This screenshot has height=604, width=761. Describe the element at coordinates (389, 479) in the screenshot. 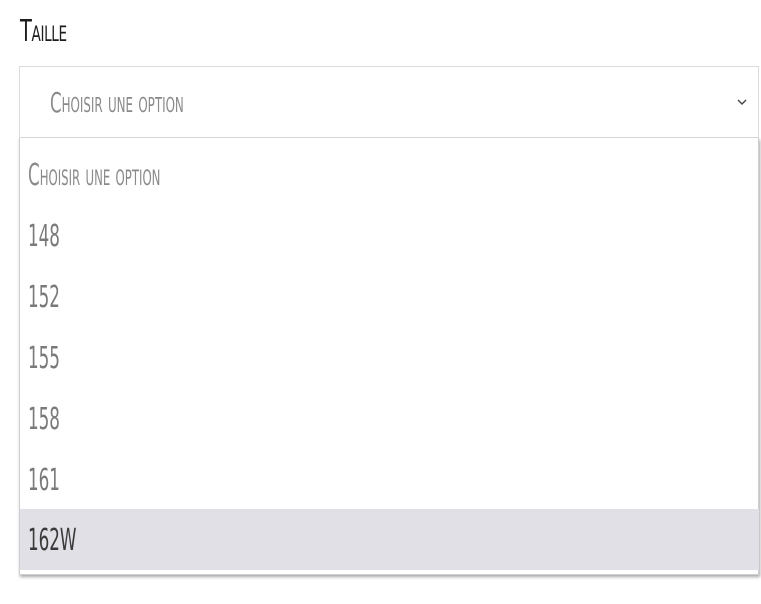

I see `option-161: 161` at that location.